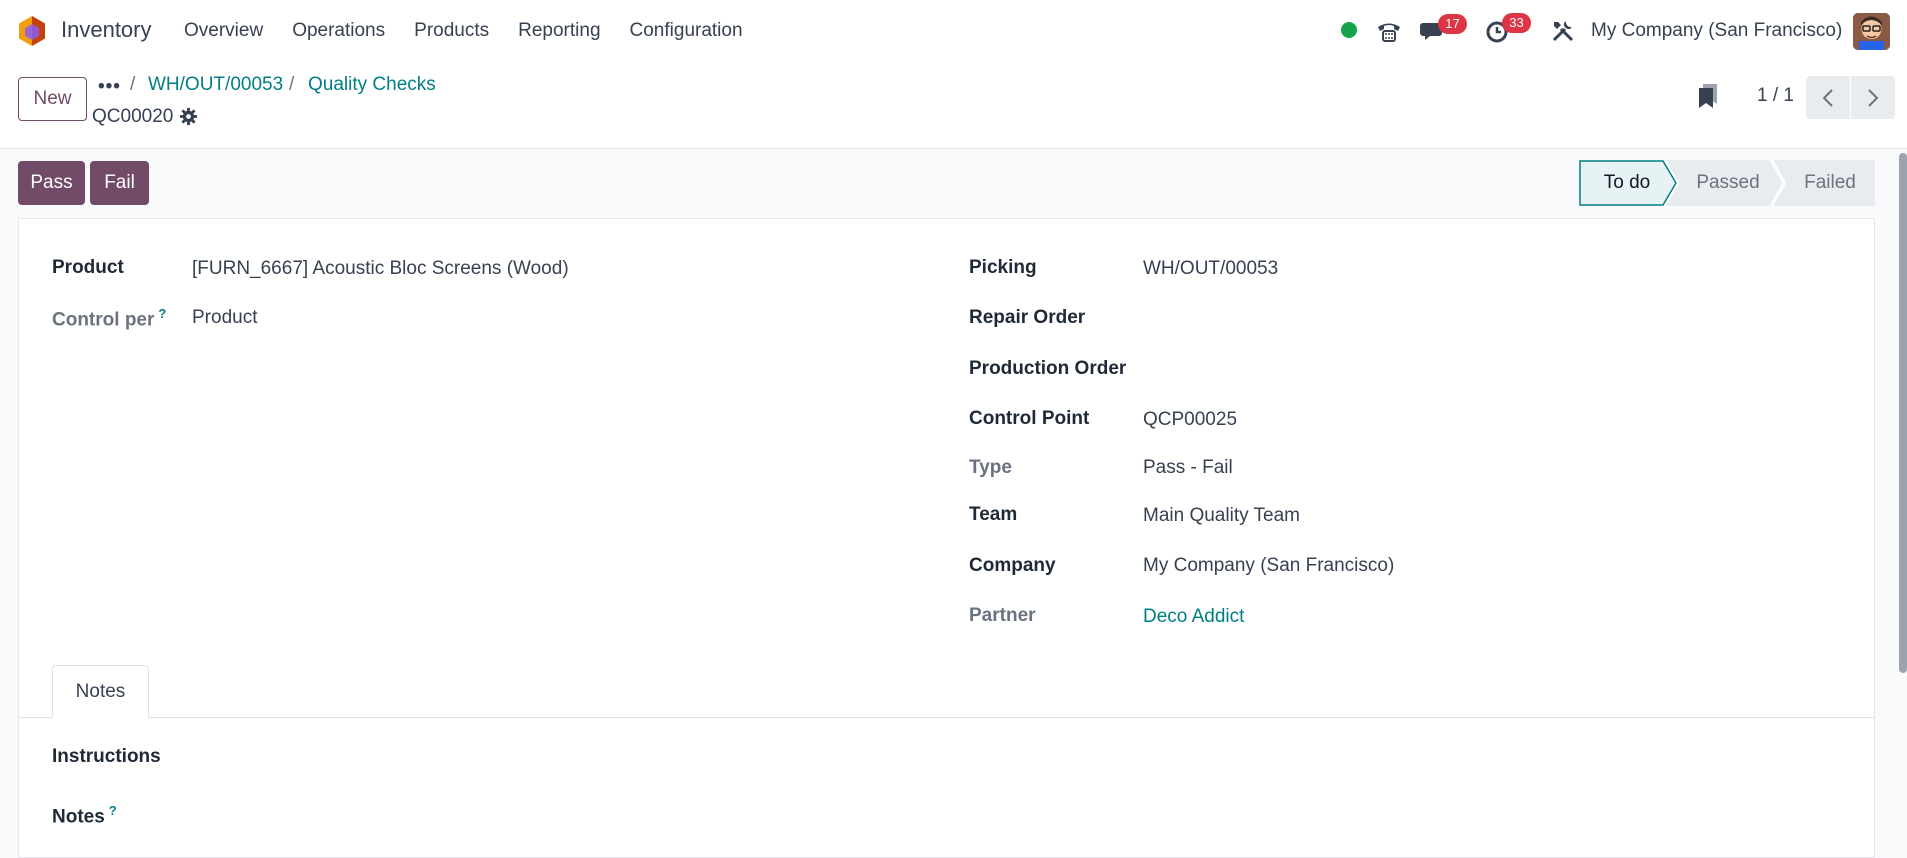 The height and width of the screenshot is (858, 1907). I want to click on new-button: New, so click(52, 99).